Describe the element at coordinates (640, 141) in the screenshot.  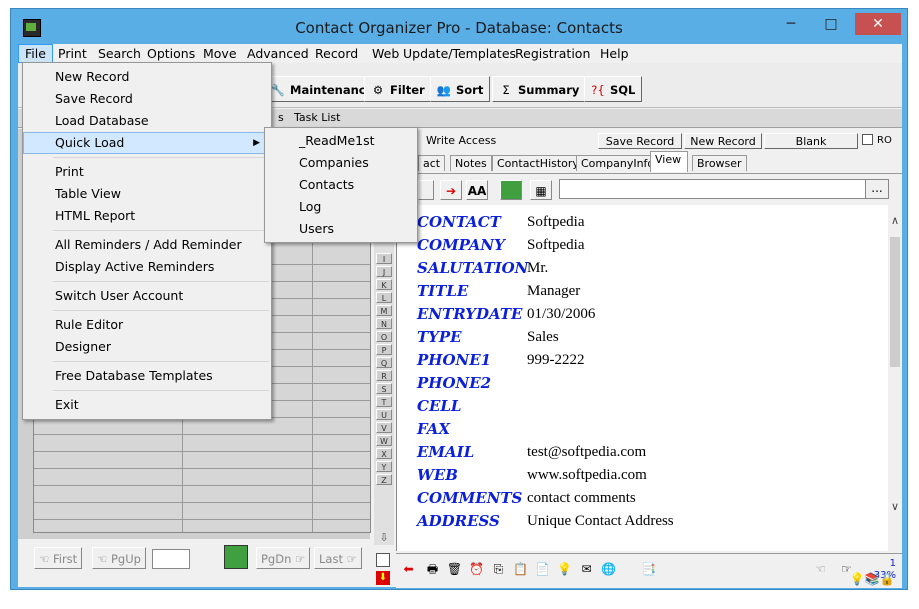
I see `save-record-button: Save Record` at that location.